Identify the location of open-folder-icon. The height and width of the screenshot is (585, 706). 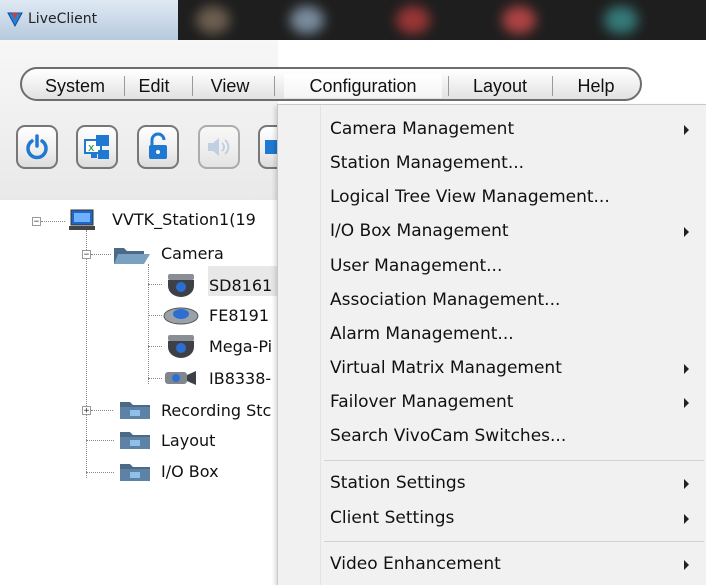
(132, 256).